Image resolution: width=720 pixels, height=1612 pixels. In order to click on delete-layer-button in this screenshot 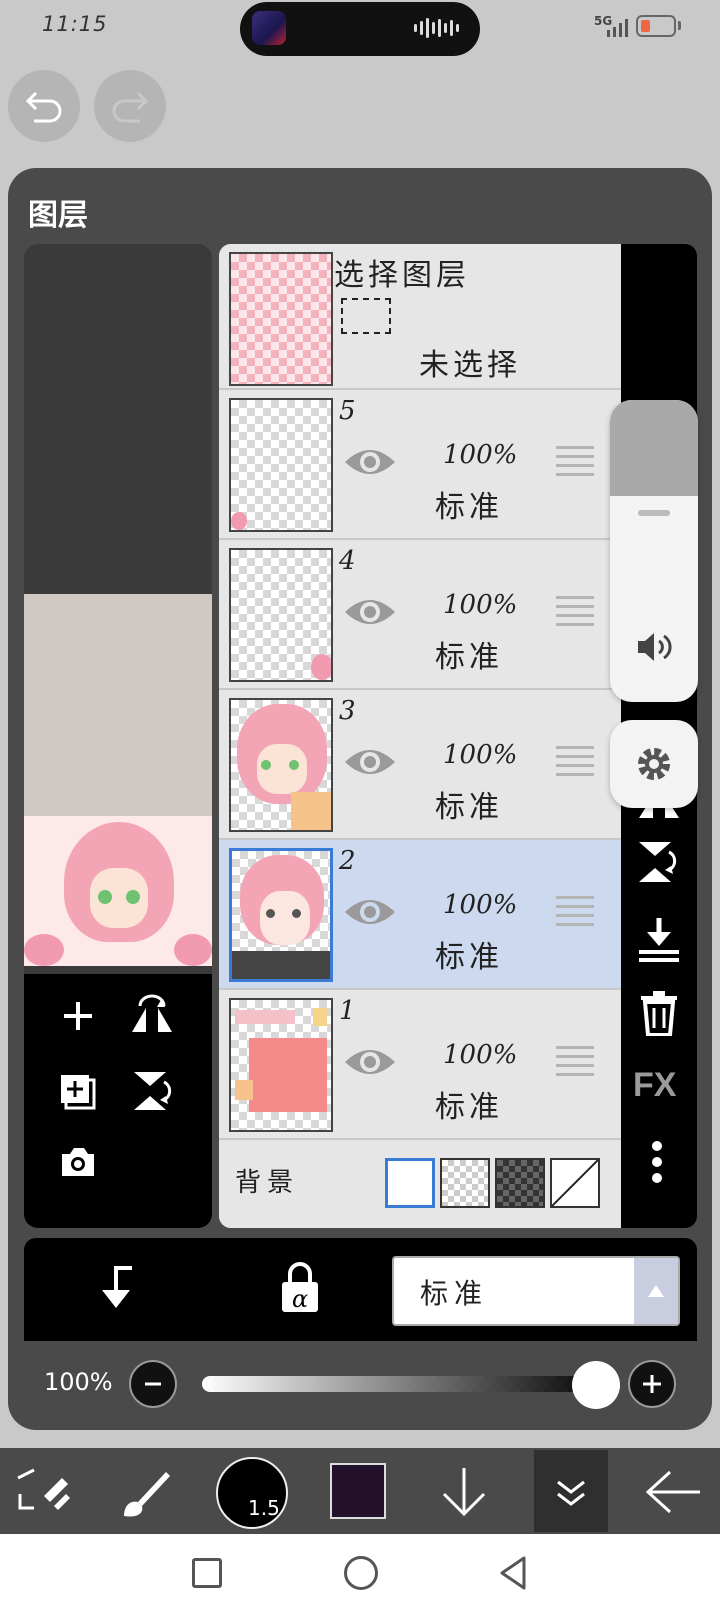, I will do `click(659, 1013)`.